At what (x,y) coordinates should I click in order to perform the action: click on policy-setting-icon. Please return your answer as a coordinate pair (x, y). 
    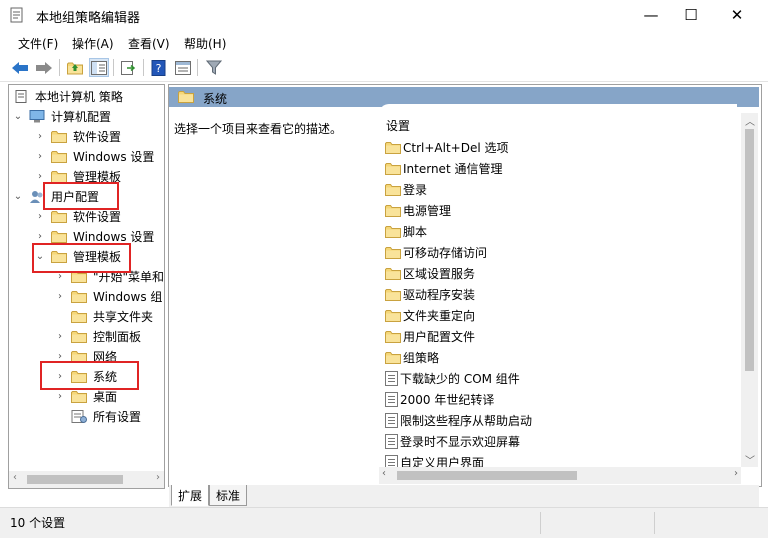
    Looking at the image, I should click on (391, 399).